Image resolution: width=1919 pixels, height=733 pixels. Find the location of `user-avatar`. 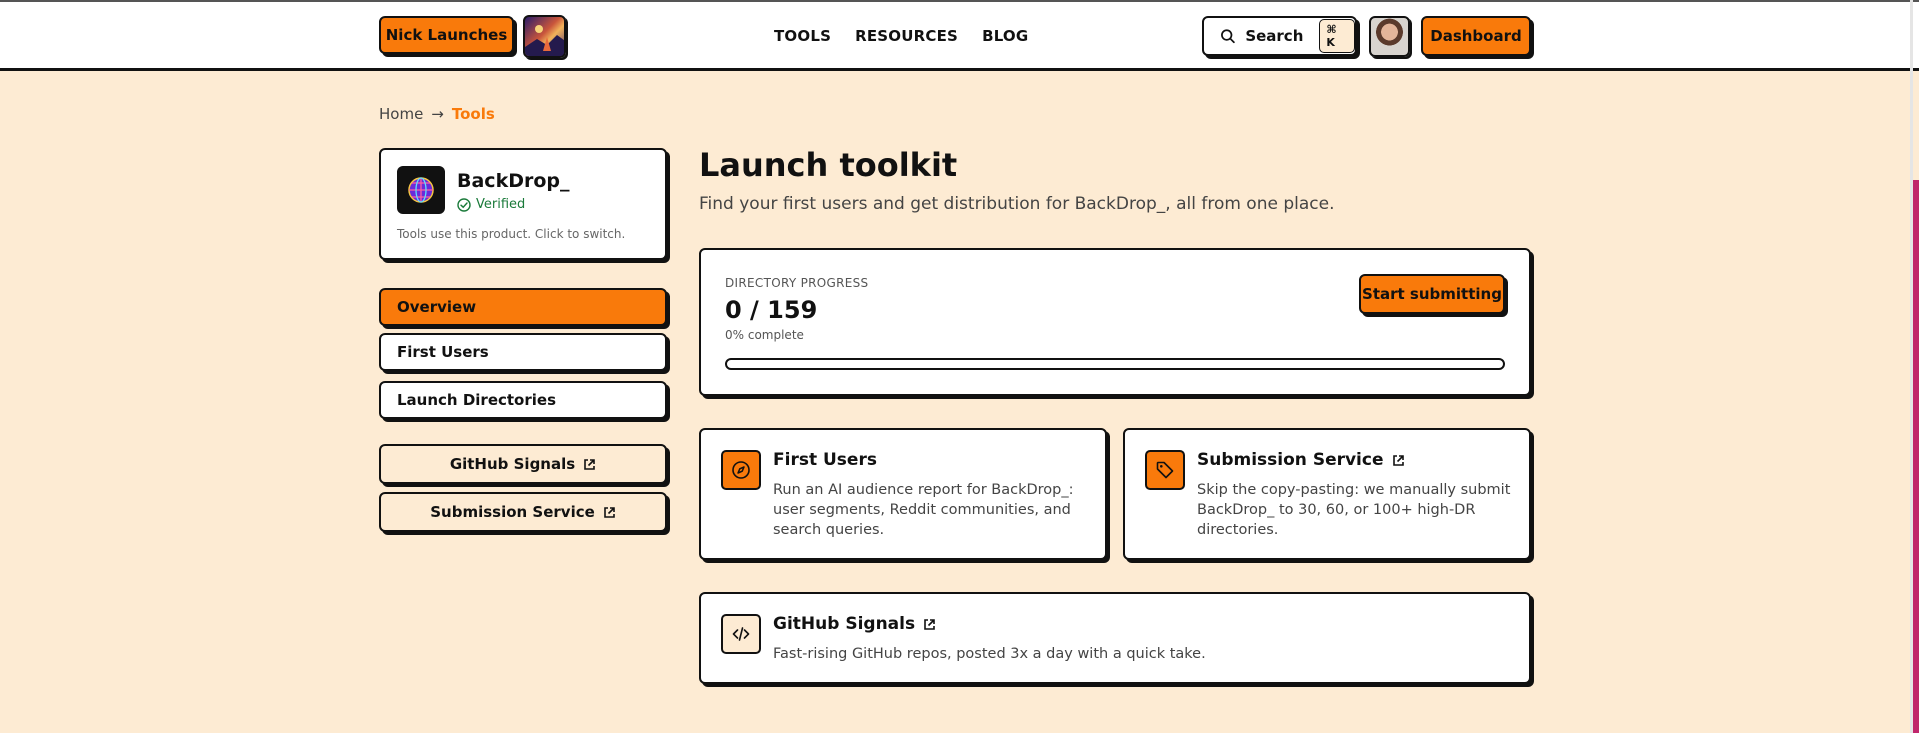

user-avatar is located at coordinates (1389, 36).